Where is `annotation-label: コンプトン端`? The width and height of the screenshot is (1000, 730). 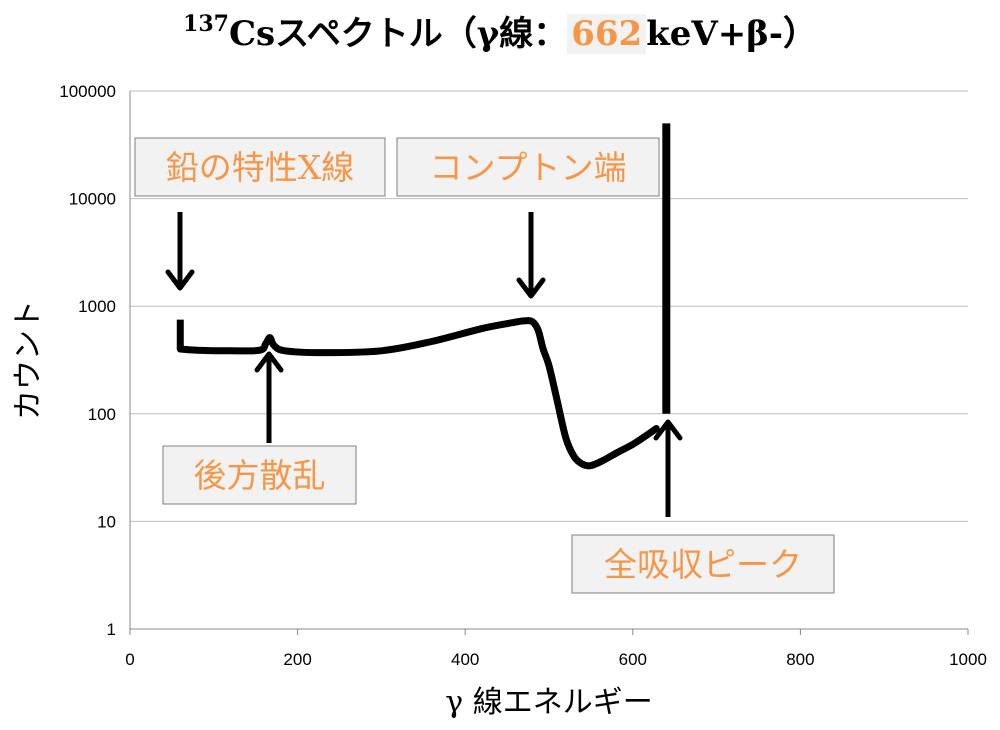 annotation-label: コンプトン端 is located at coordinates (527, 167).